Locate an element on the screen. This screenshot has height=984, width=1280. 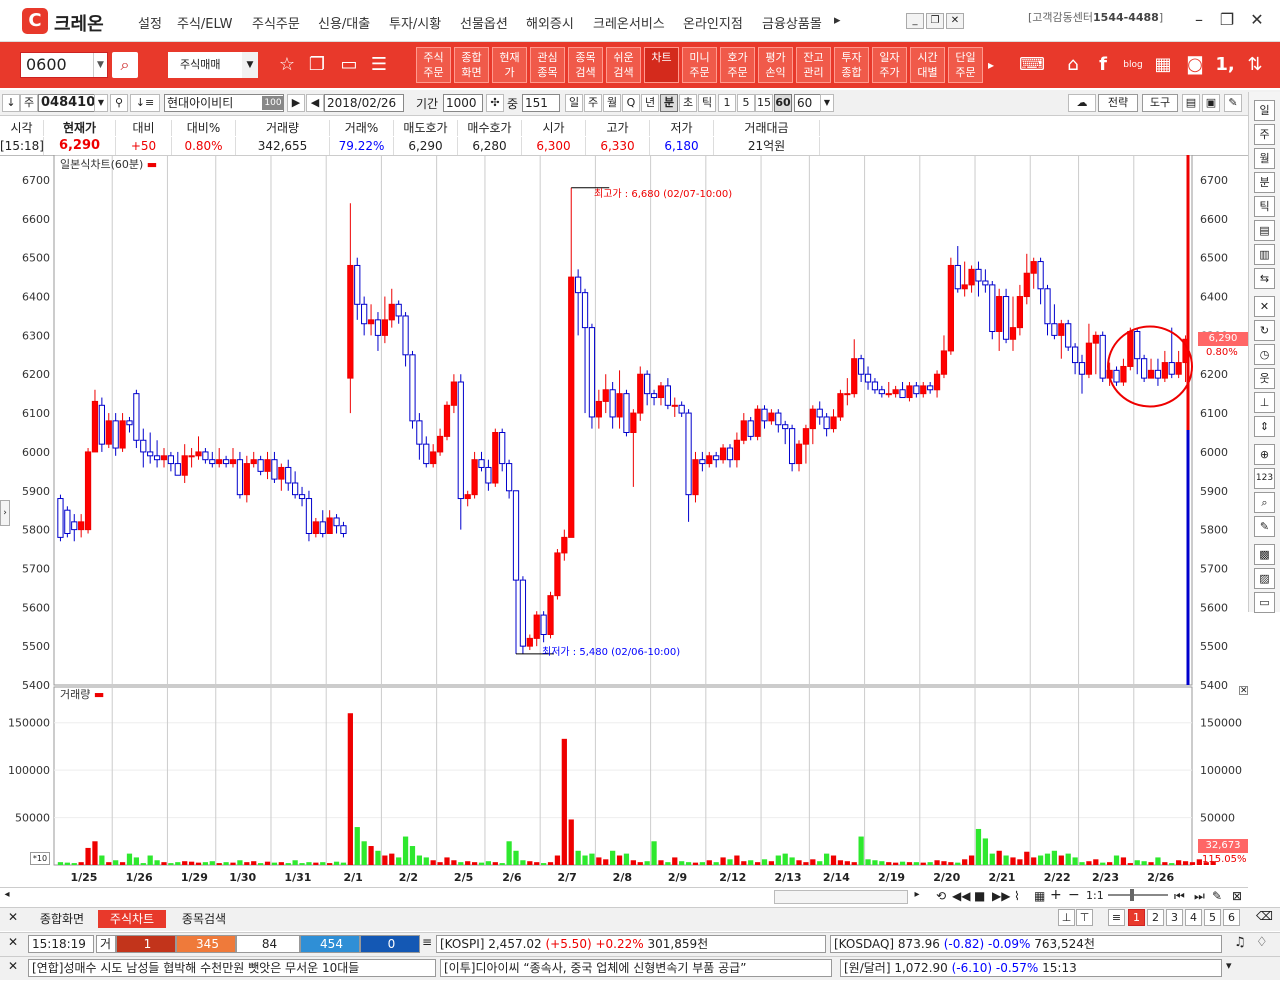
step-back-icon: ◀◀ is located at coordinates (961, 896).